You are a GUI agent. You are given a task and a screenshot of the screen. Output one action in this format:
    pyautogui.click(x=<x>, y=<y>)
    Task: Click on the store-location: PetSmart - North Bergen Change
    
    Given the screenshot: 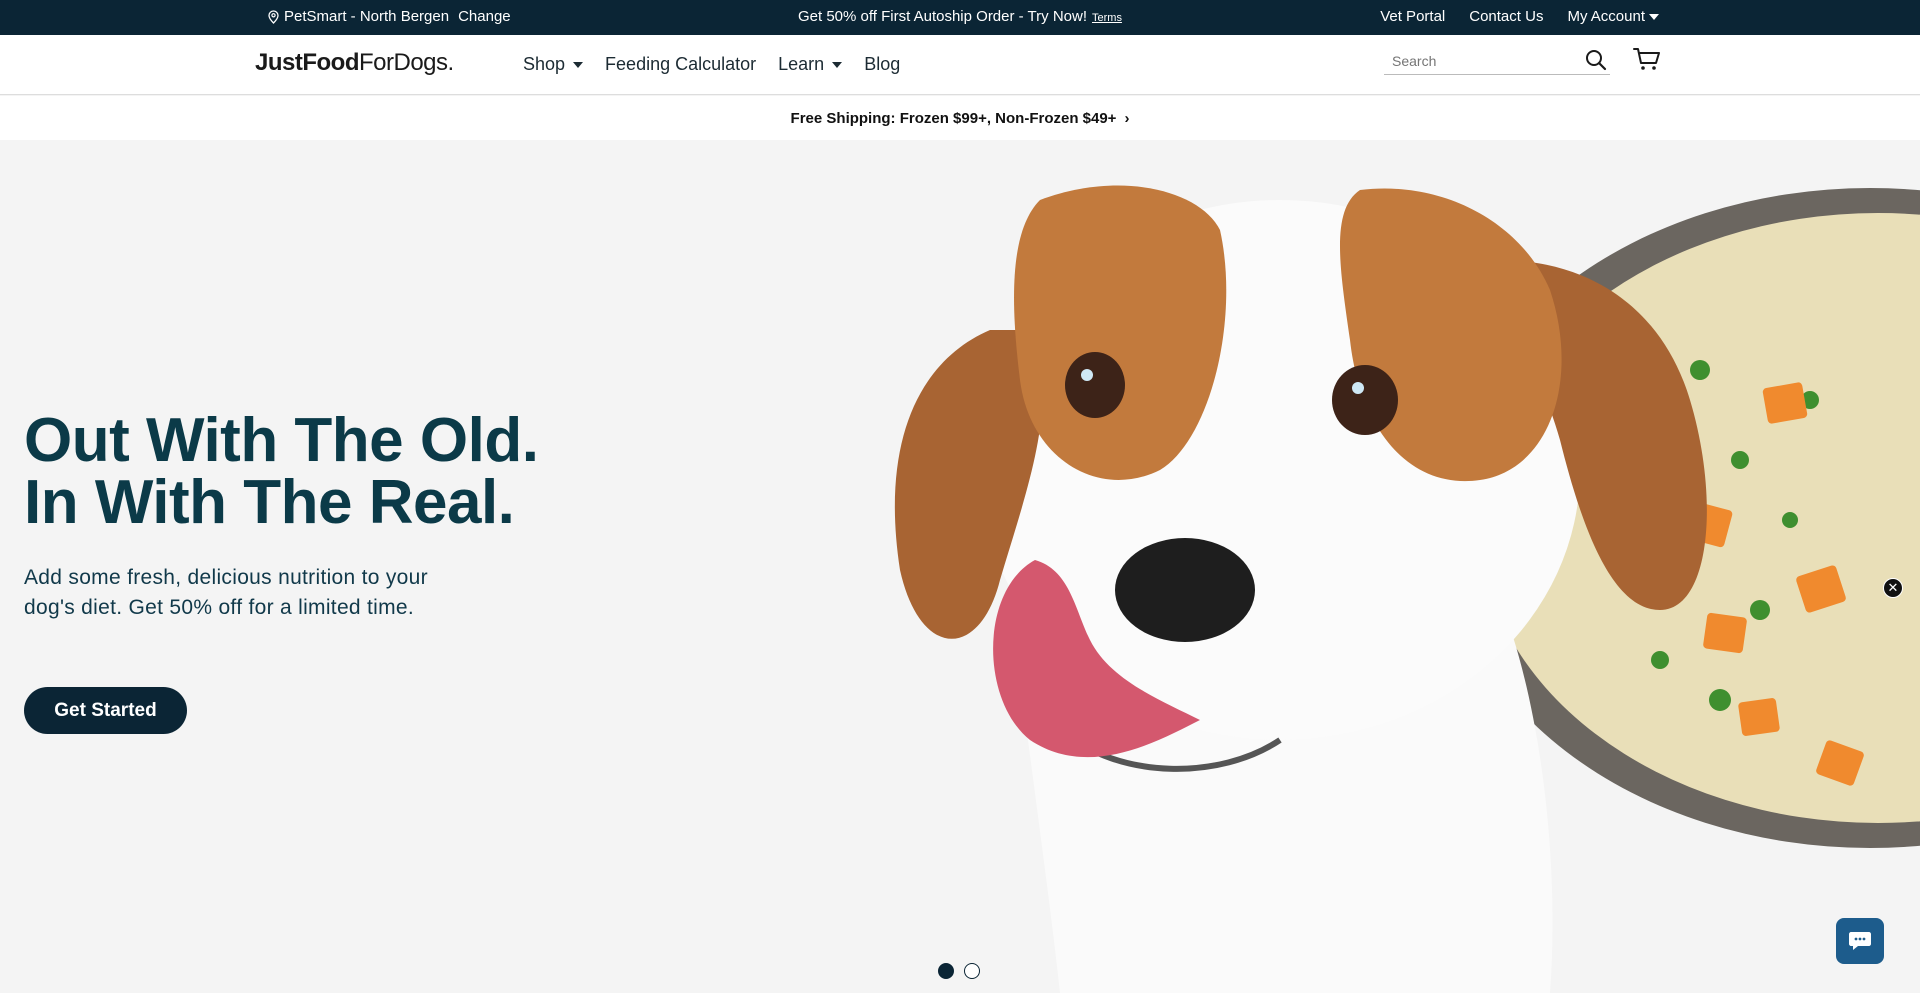 What is the action you would take?
    pyautogui.click(x=389, y=16)
    